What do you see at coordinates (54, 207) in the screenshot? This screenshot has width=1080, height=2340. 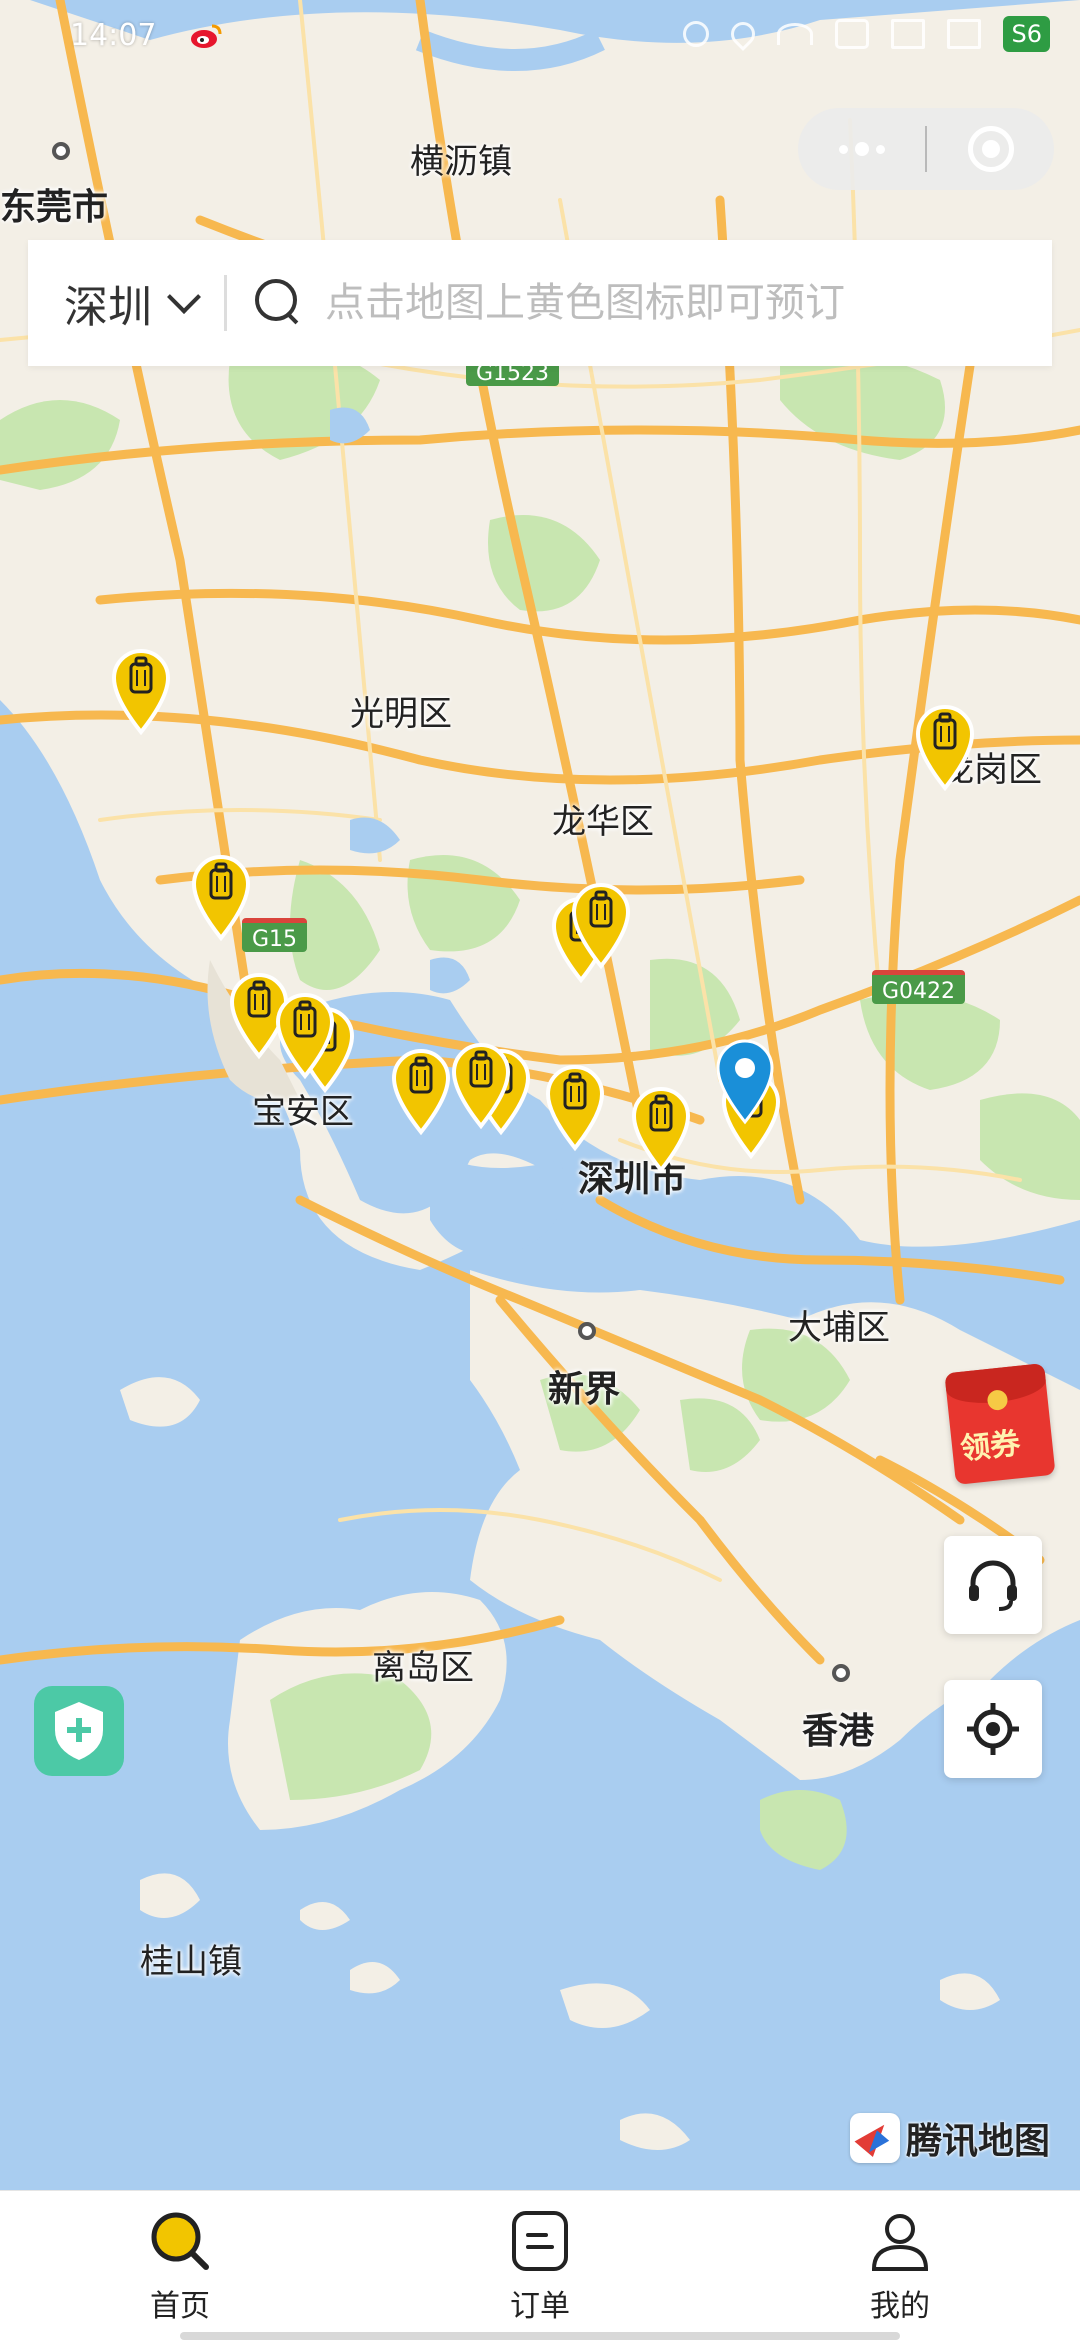 I see `place-label-dongguan: 东莞市` at bounding box center [54, 207].